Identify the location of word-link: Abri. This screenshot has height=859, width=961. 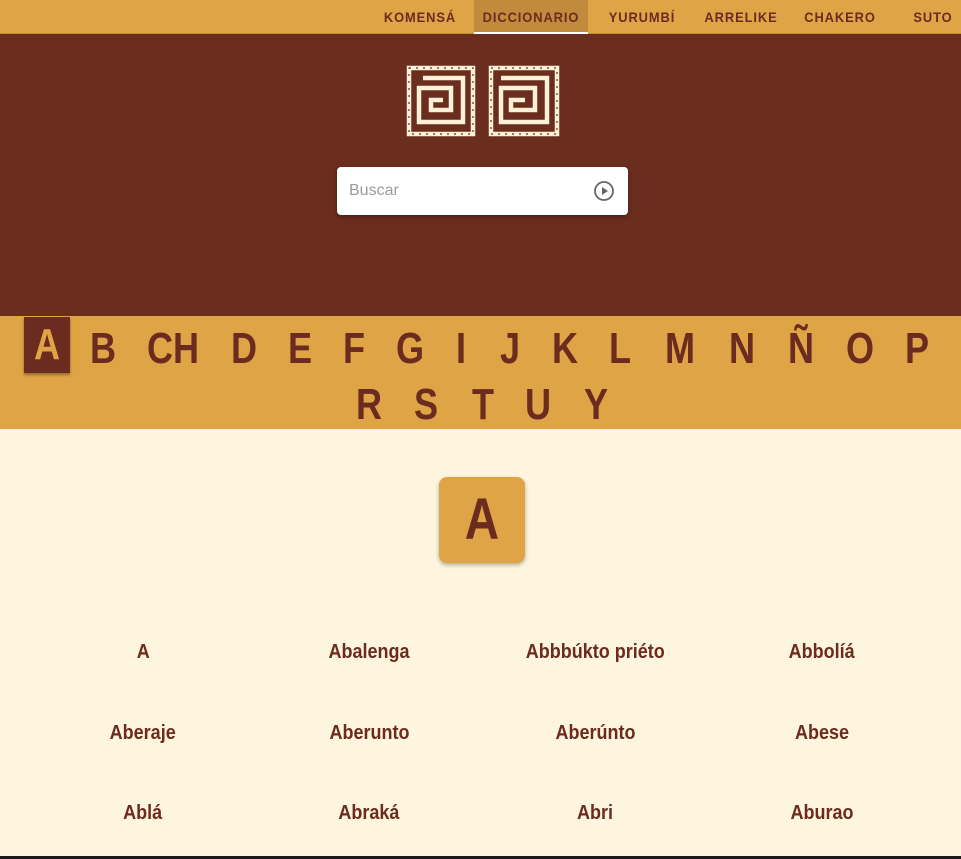
(595, 813).